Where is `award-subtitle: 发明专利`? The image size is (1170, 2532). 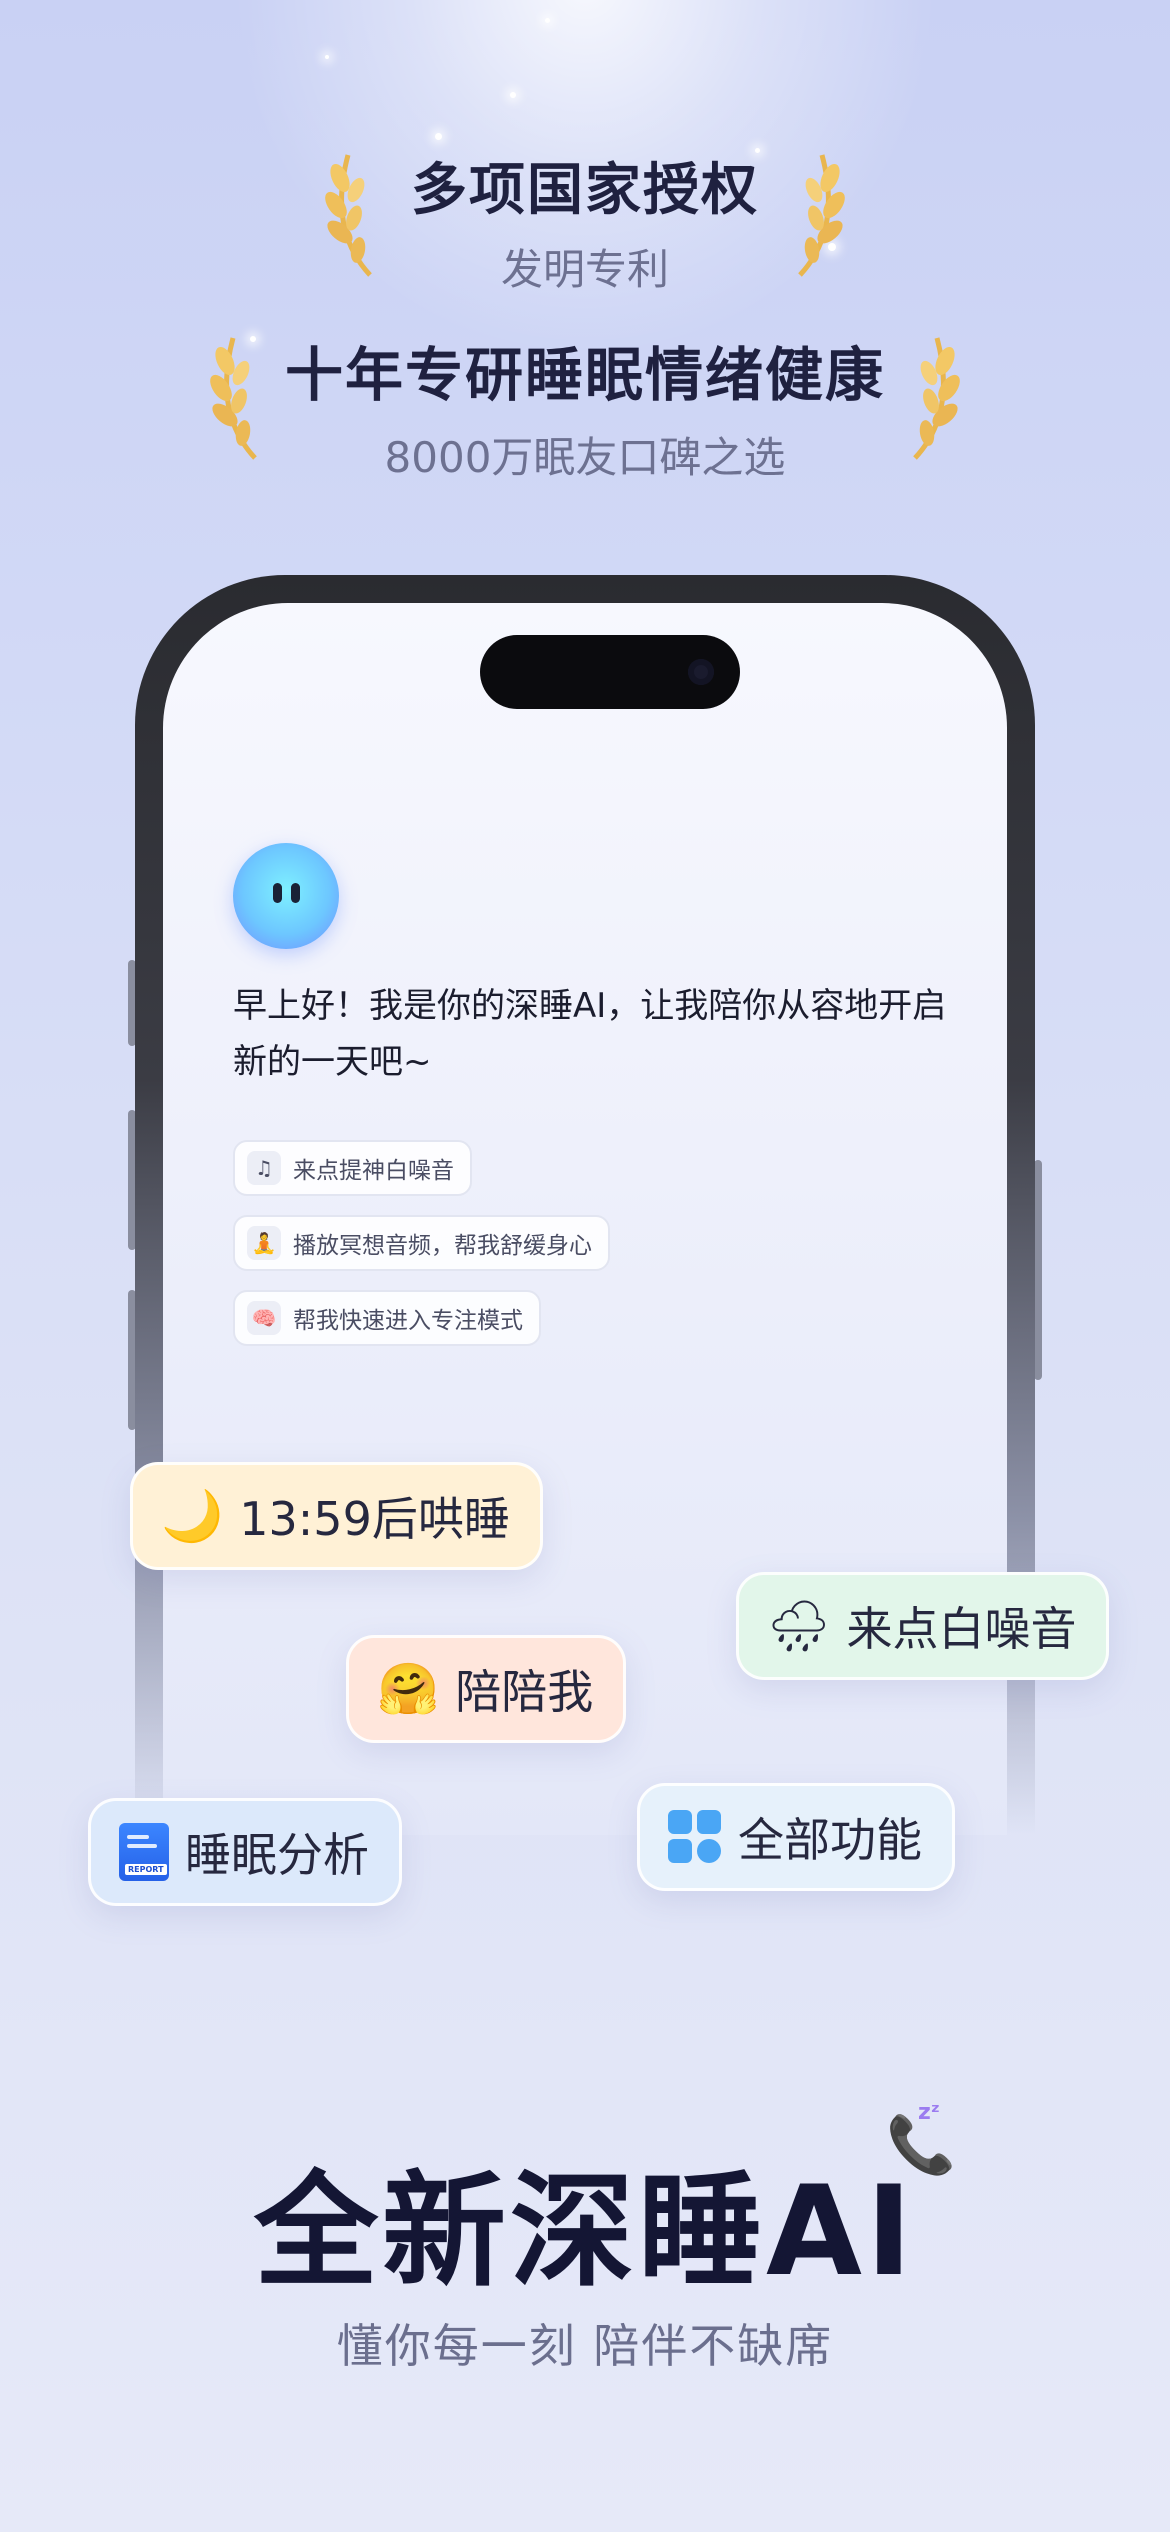 award-subtitle: 发明专利 is located at coordinates (584, 269).